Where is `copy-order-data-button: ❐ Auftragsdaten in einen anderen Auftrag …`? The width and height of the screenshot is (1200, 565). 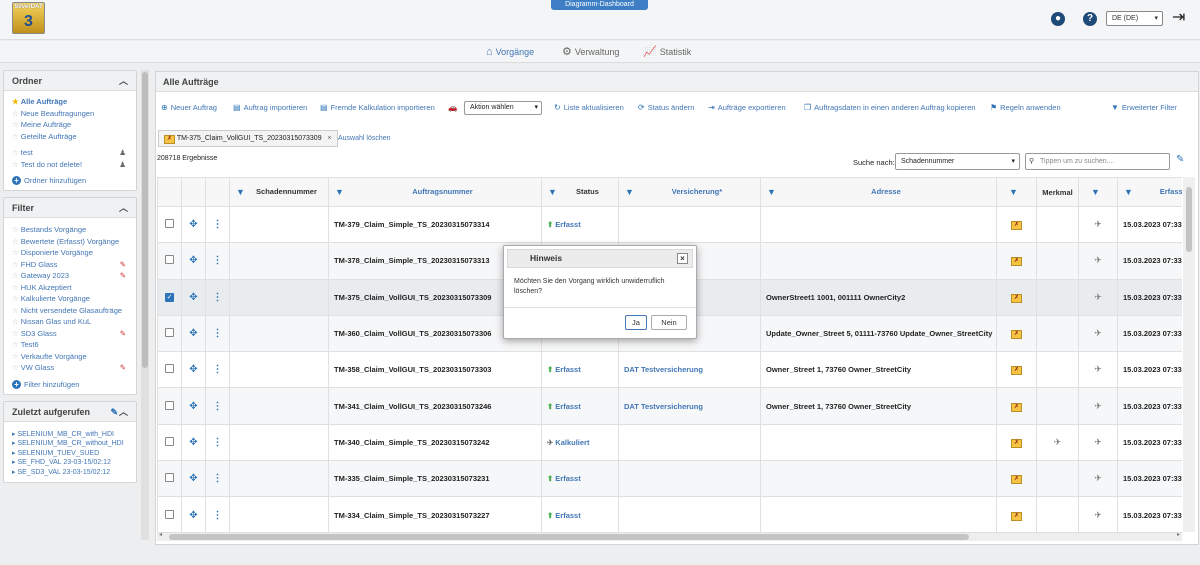
copy-order-data-button: ❐ Auftragsdaten in einen anderen Auftrag … is located at coordinates (890, 107).